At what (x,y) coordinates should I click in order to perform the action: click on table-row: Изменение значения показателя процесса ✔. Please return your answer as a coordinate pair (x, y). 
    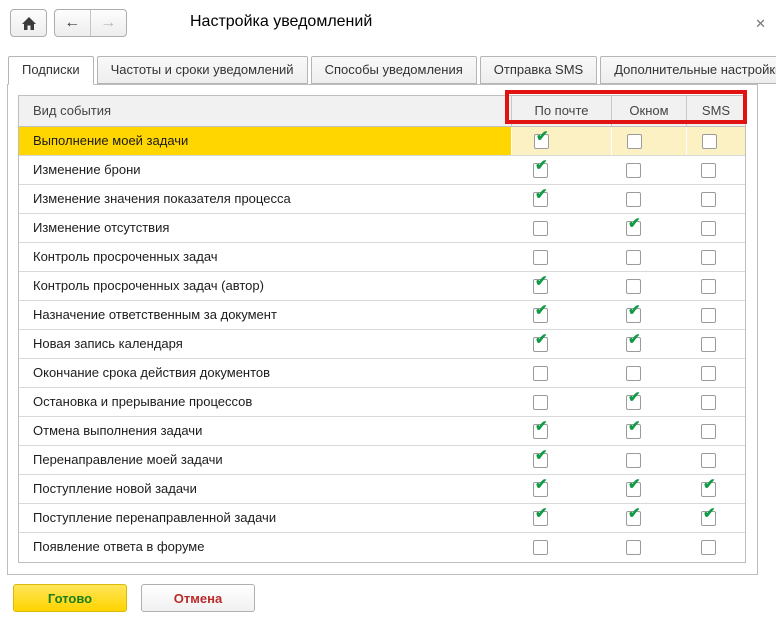
    Looking at the image, I should click on (382, 199).